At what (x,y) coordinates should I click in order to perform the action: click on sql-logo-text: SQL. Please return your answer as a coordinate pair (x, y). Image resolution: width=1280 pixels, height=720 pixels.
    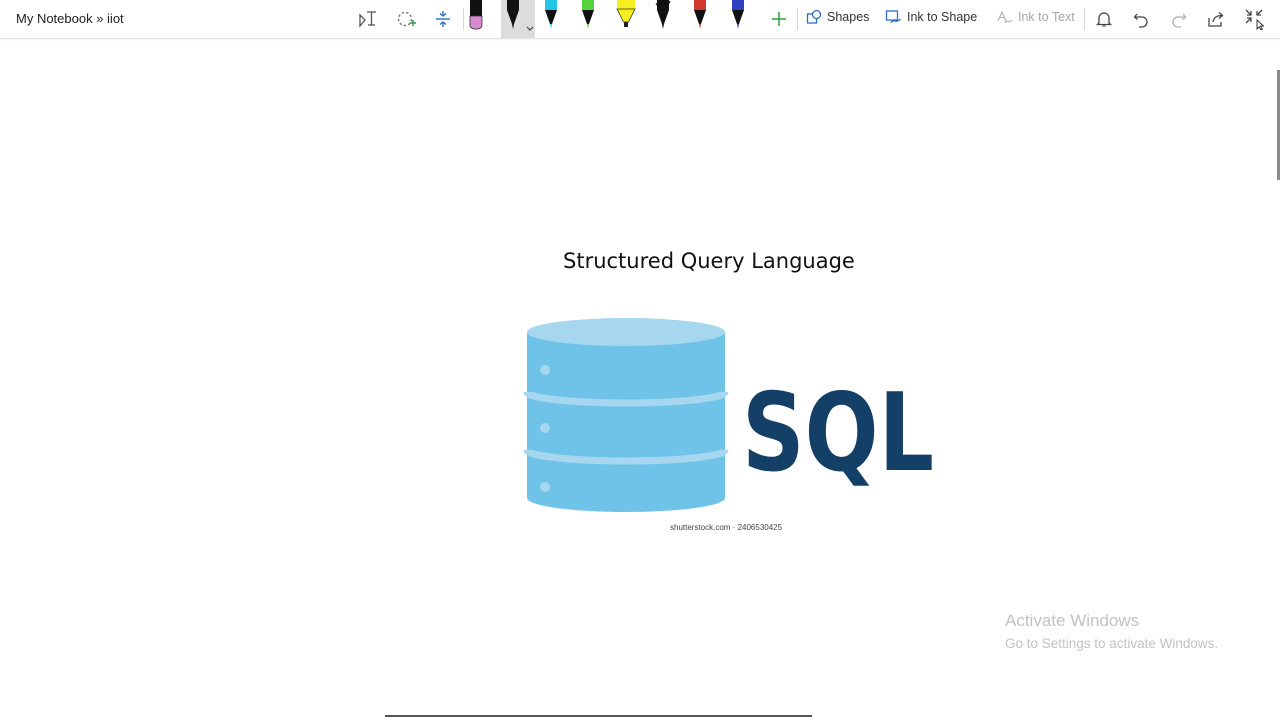
    Looking at the image, I should click on (838, 433).